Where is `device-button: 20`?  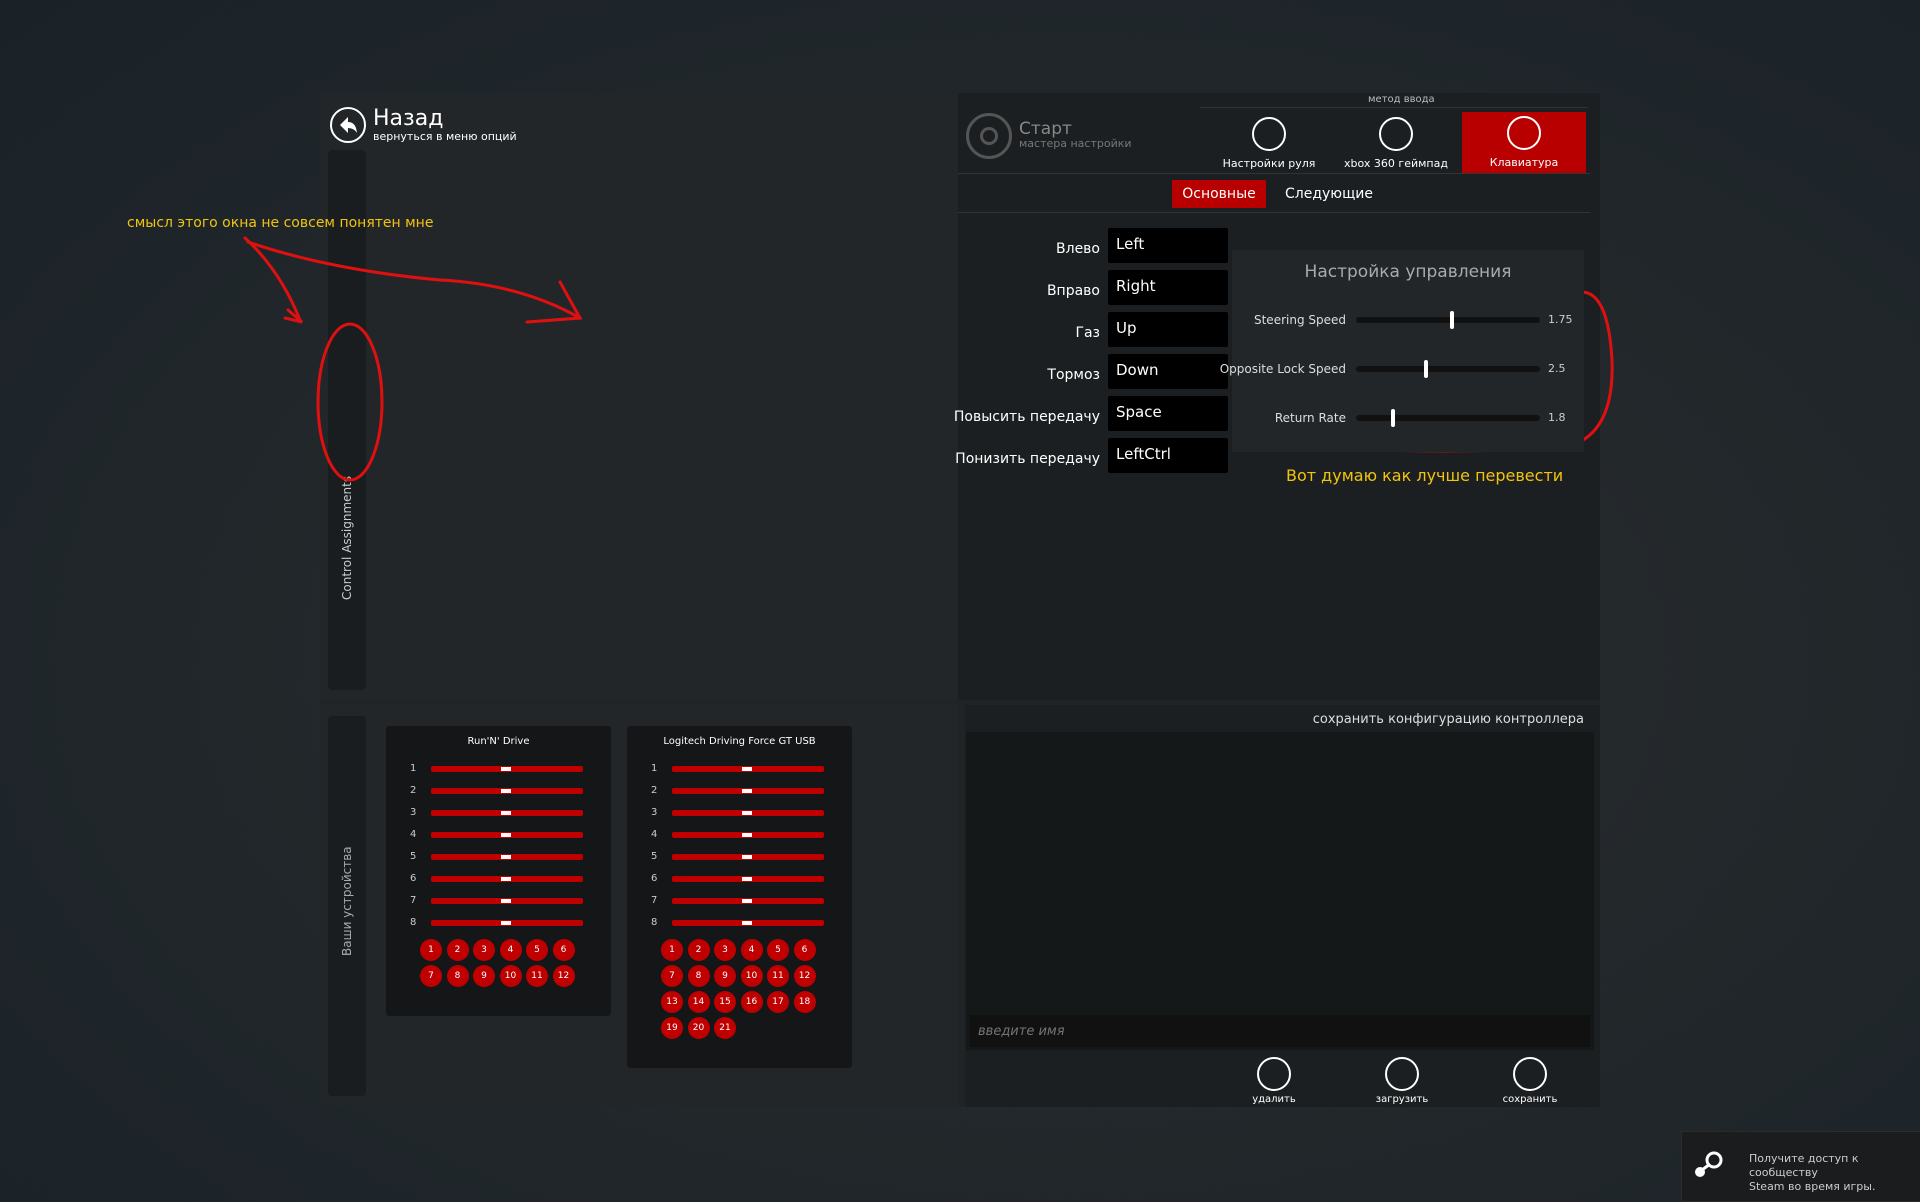
device-button: 20 is located at coordinates (698, 1028).